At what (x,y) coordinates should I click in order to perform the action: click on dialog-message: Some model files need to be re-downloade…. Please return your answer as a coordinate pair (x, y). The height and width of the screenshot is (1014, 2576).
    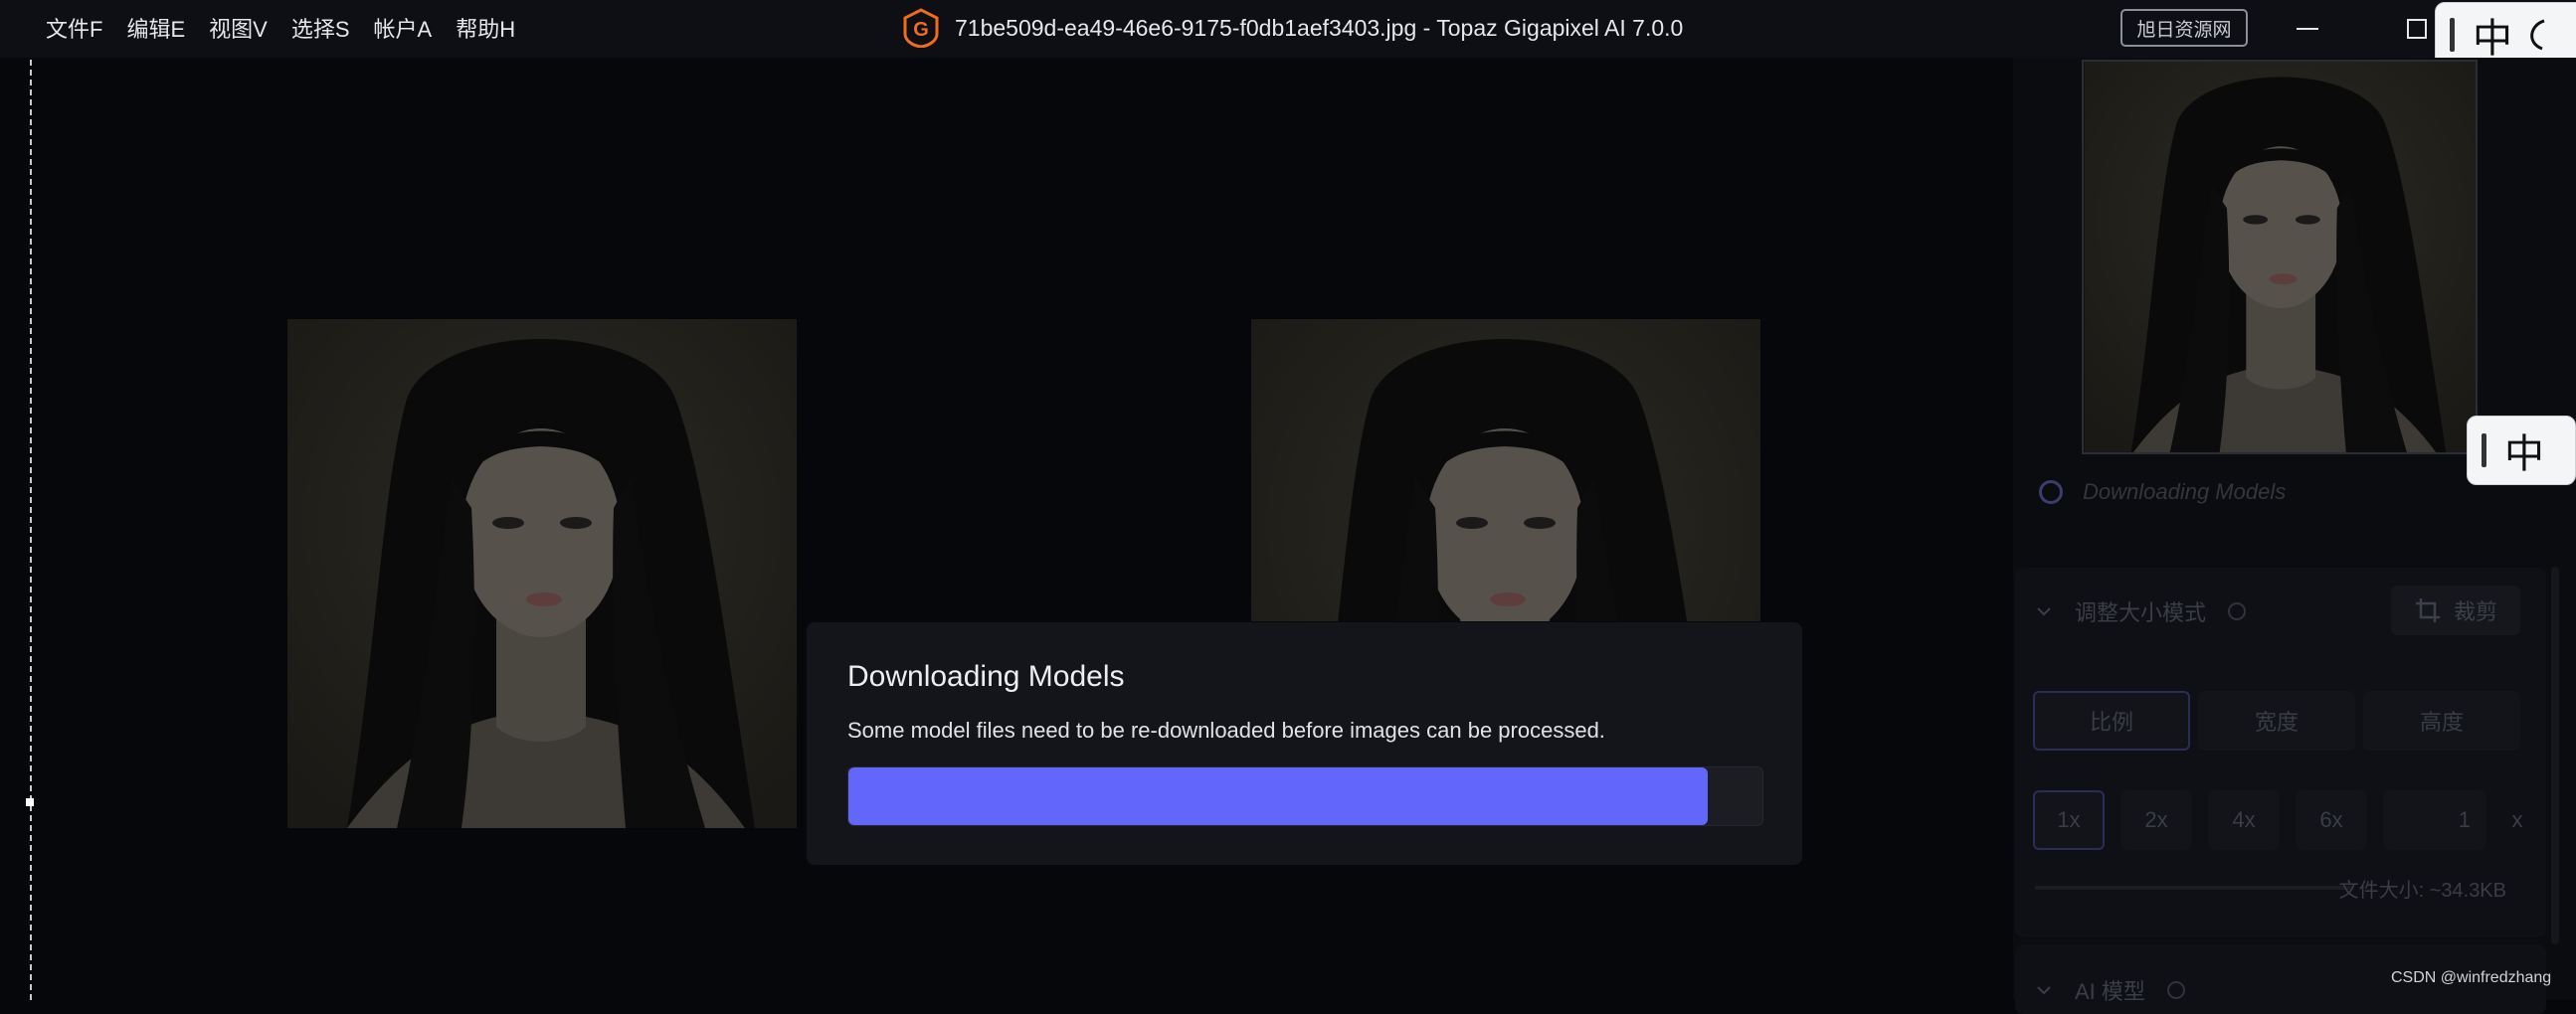
    Looking at the image, I should click on (1226, 730).